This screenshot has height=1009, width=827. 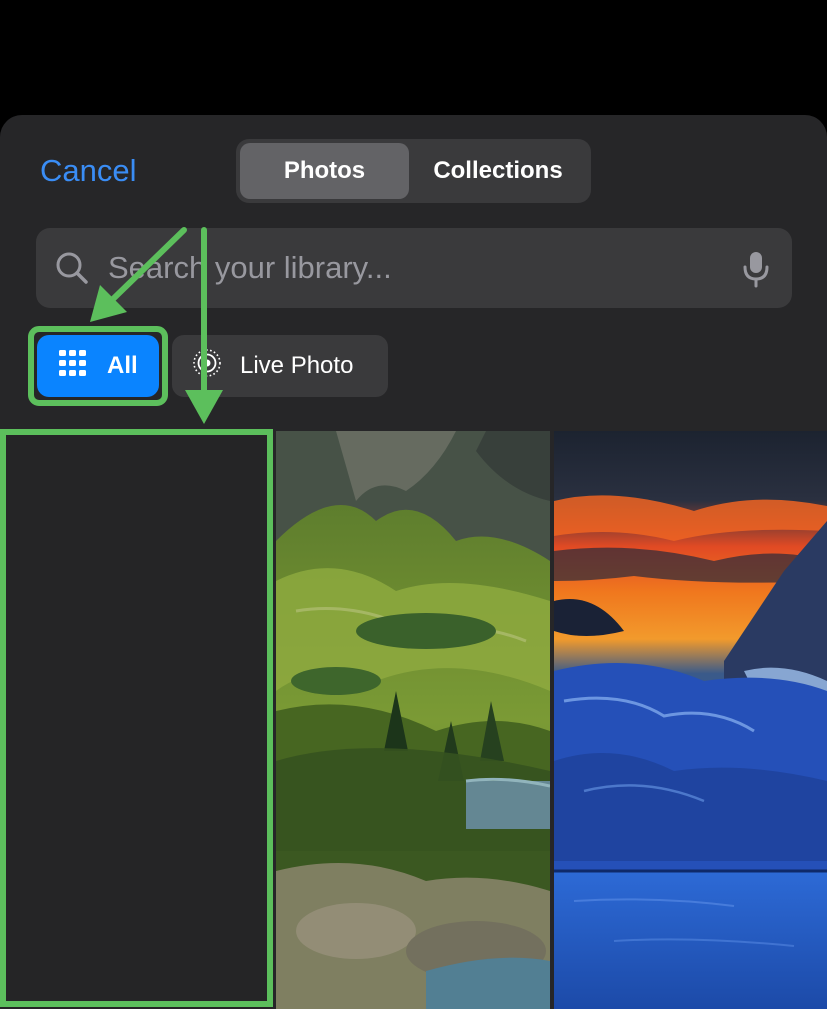 I want to click on filter-all-label: All, so click(x=122, y=365).